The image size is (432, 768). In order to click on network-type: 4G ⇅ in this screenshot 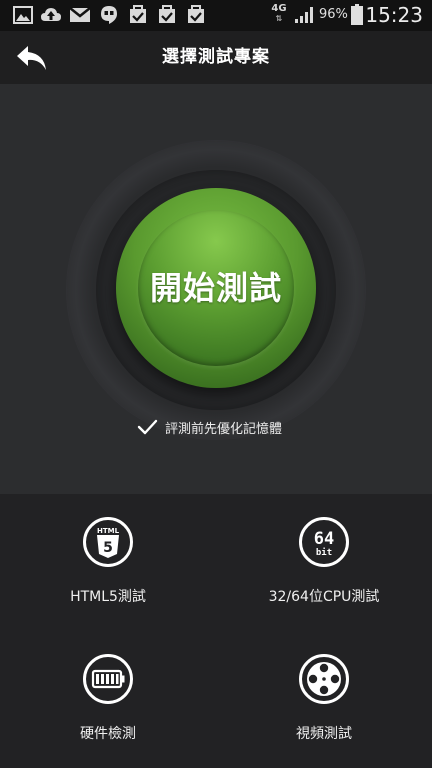, I will do `click(279, 13)`.